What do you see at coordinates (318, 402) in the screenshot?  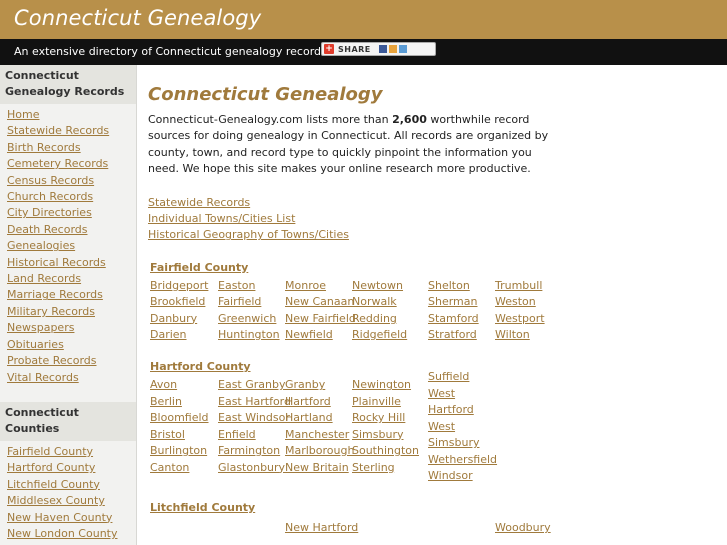 I see `town-link: Hartford` at bounding box center [318, 402].